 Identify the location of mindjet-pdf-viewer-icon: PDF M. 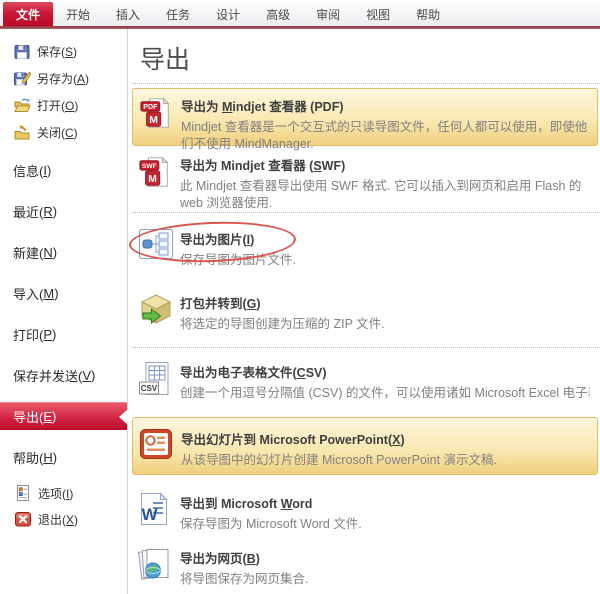
(160, 117).